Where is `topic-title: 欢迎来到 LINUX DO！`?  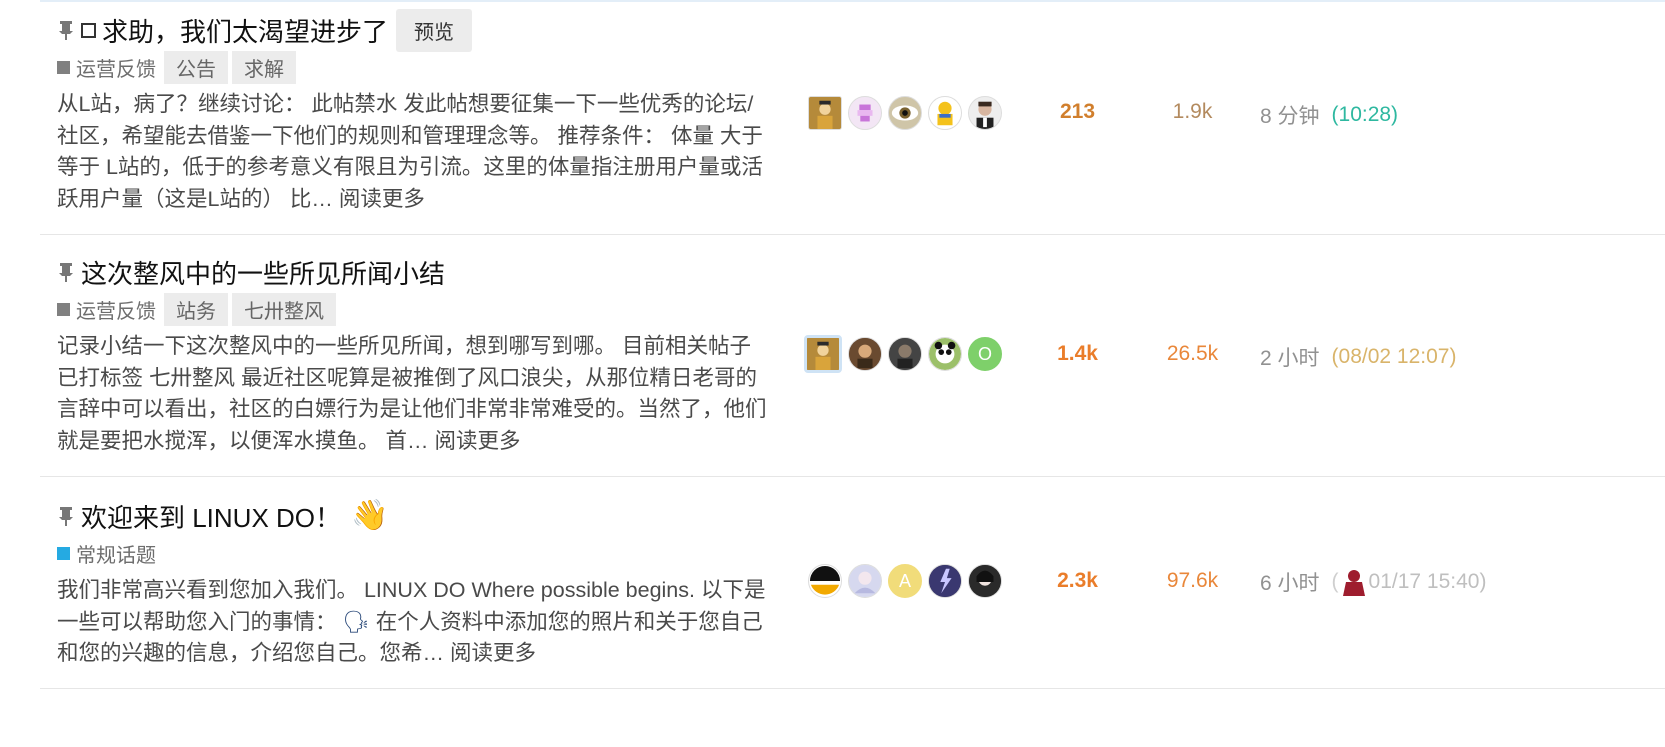
topic-title: 欢迎来到 LINUX DO！ is located at coordinates (211, 516).